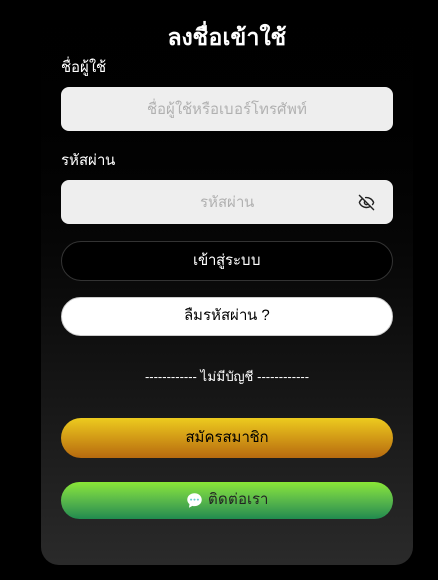 This screenshot has height=580, width=438. What do you see at coordinates (227, 37) in the screenshot?
I see `page-title: ลงชื่อเข้าใช้` at bounding box center [227, 37].